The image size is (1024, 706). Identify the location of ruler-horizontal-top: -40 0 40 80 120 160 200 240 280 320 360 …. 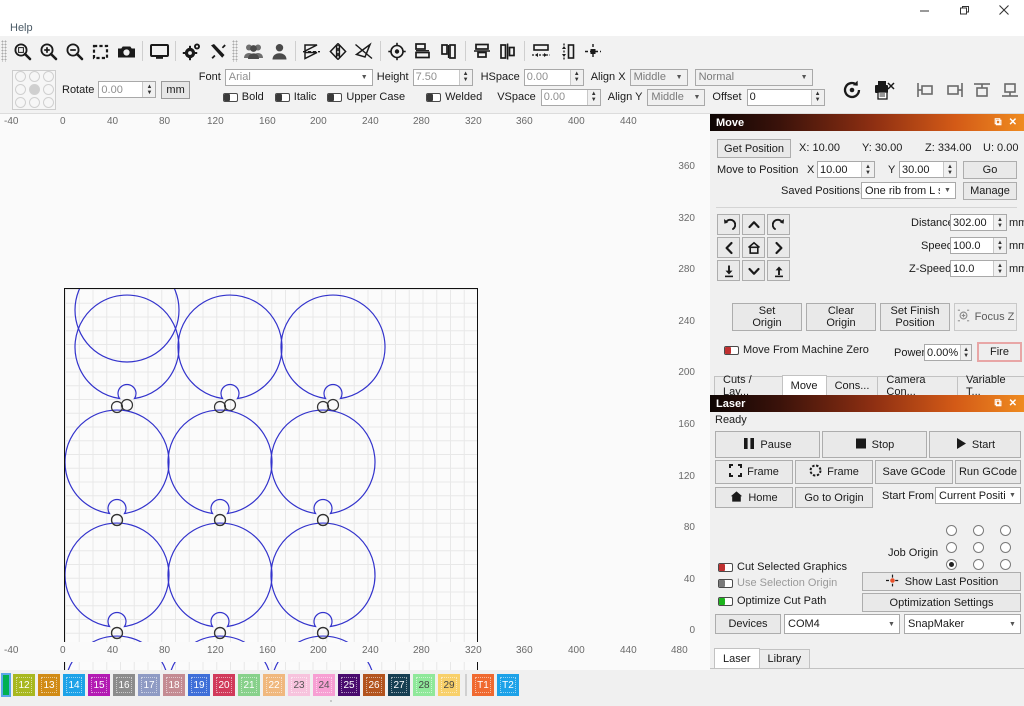
(355, 123).